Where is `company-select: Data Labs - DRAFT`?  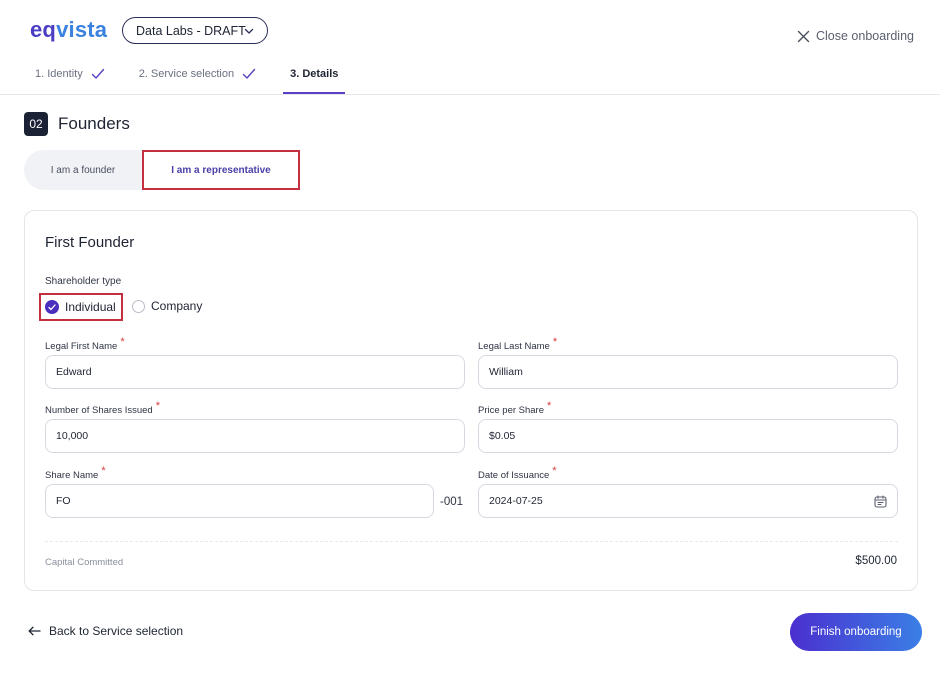
company-select: Data Labs - DRAFT is located at coordinates (195, 30).